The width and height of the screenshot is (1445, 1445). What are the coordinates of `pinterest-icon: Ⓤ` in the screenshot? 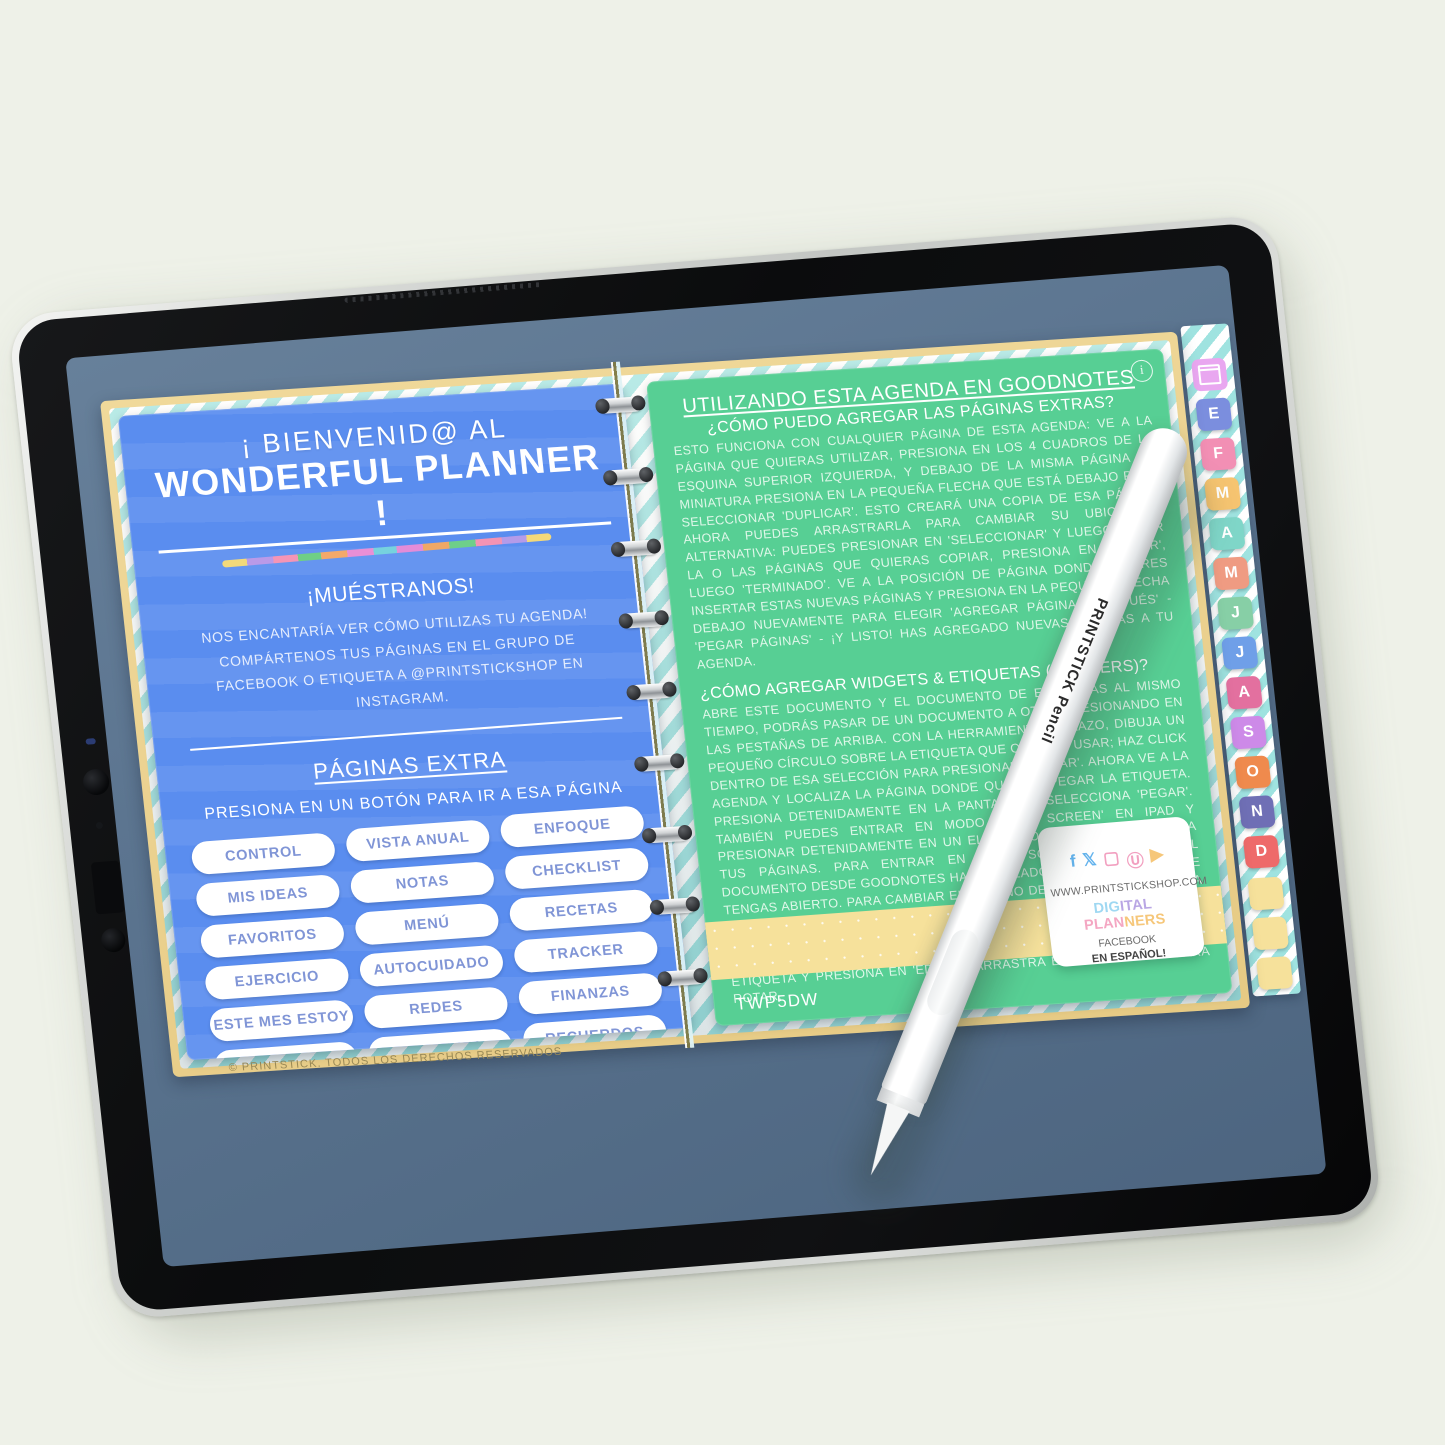 It's located at (1135, 859).